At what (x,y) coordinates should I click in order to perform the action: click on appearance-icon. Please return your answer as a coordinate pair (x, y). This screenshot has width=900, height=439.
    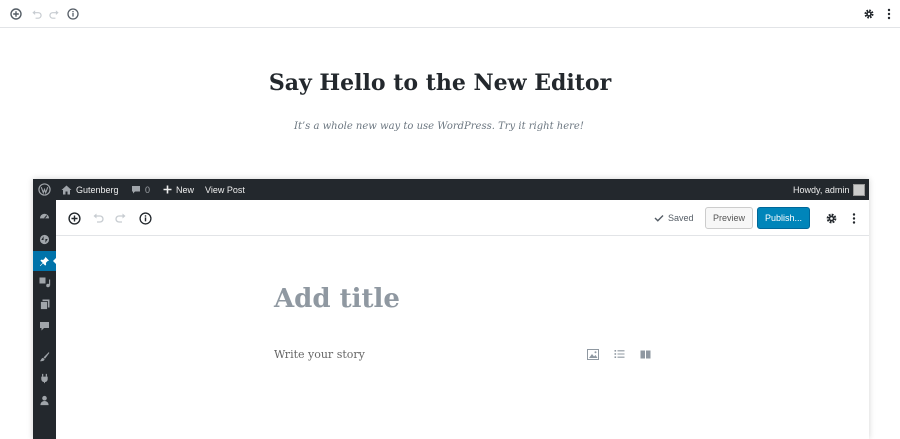
    Looking at the image, I should click on (44, 356).